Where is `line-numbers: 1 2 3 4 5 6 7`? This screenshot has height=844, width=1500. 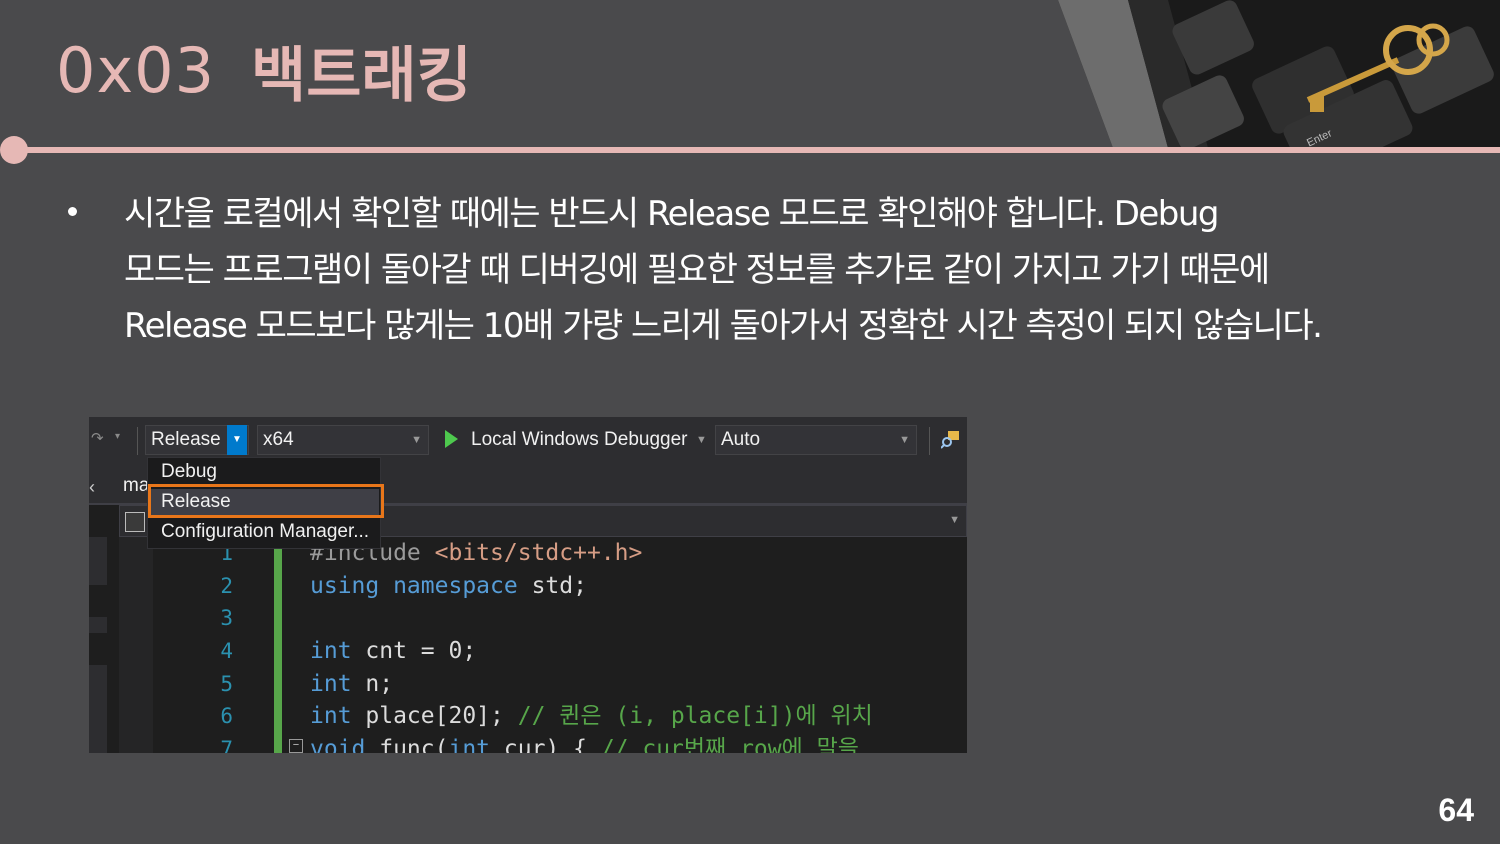
line-numbers: 1 2 3 4 5 6 7 is located at coordinates (193, 645).